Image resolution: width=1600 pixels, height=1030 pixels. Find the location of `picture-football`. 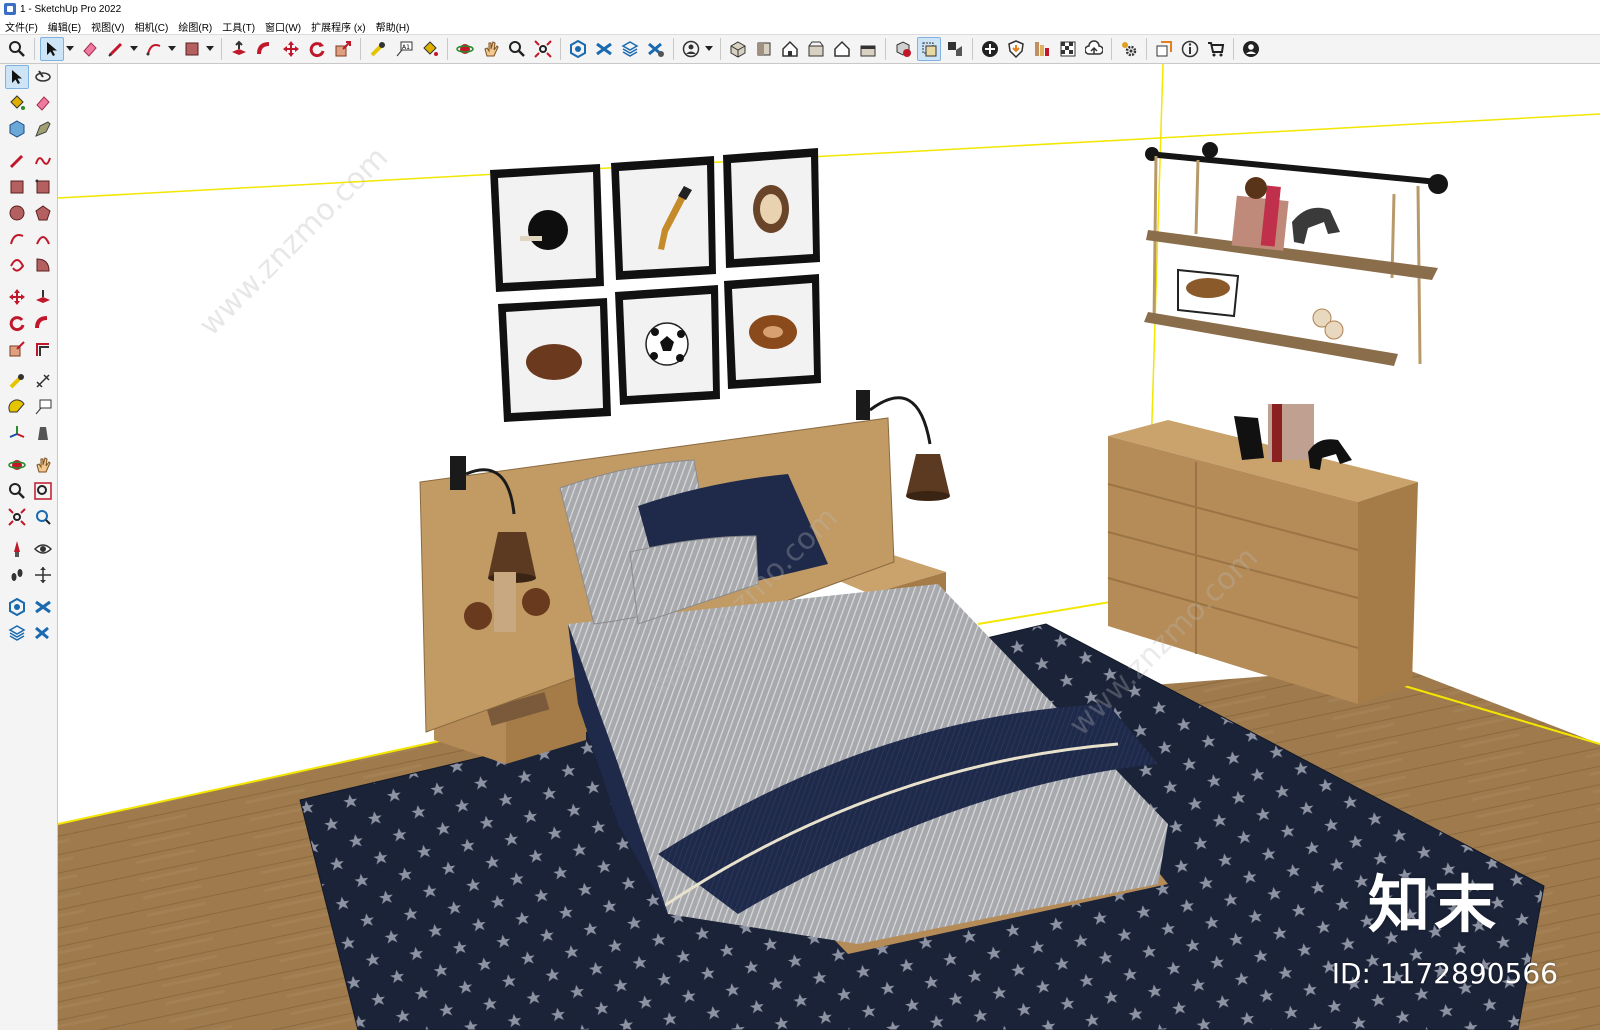

picture-football is located at coordinates (554, 360).